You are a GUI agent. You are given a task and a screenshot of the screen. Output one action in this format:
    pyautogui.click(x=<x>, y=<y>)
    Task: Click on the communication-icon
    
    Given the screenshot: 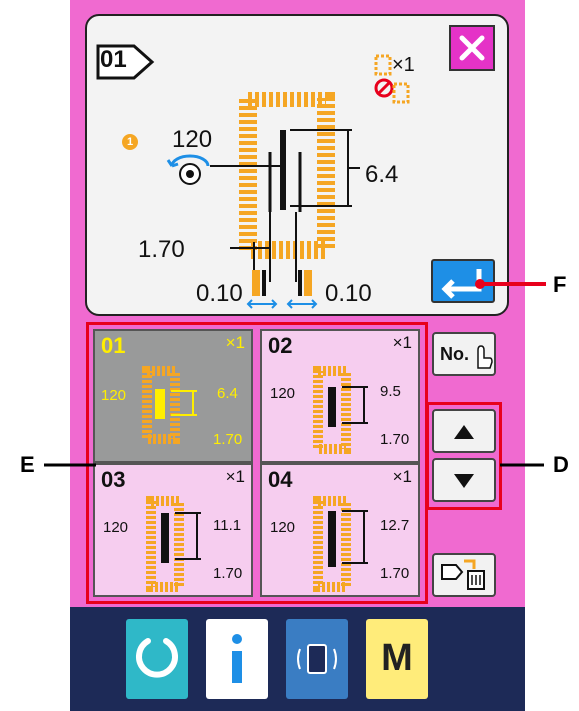 What is the action you would take?
    pyautogui.click(x=317, y=659)
    